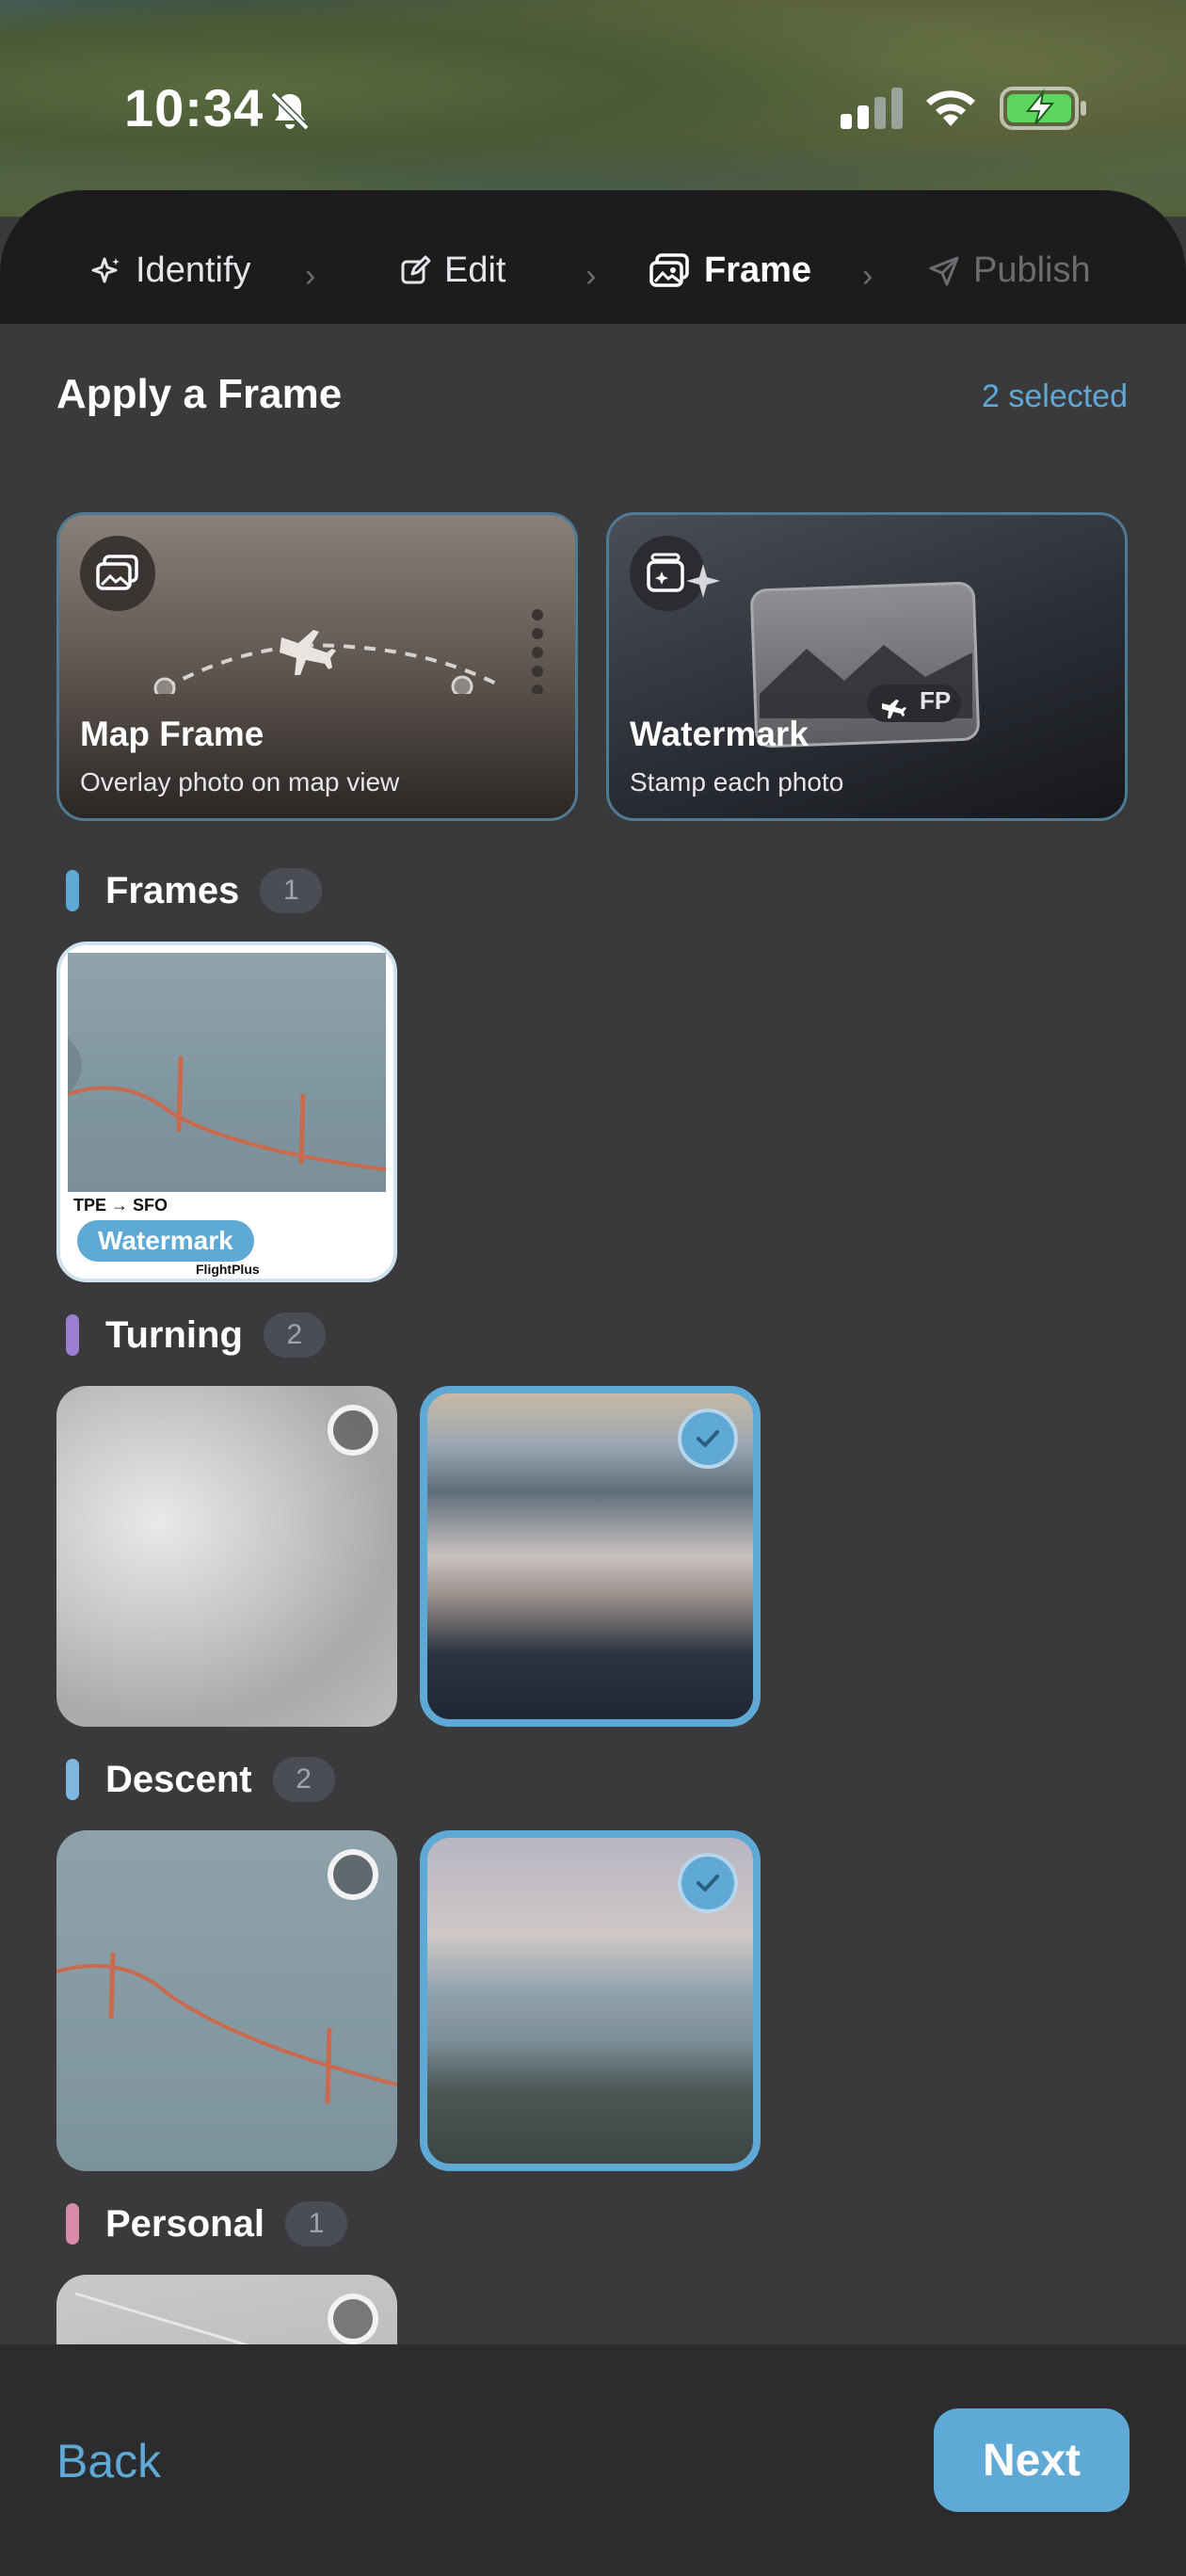 The width and height of the screenshot is (1186, 2576). Describe the element at coordinates (108, 2461) in the screenshot. I see `back-button: Back` at that location.